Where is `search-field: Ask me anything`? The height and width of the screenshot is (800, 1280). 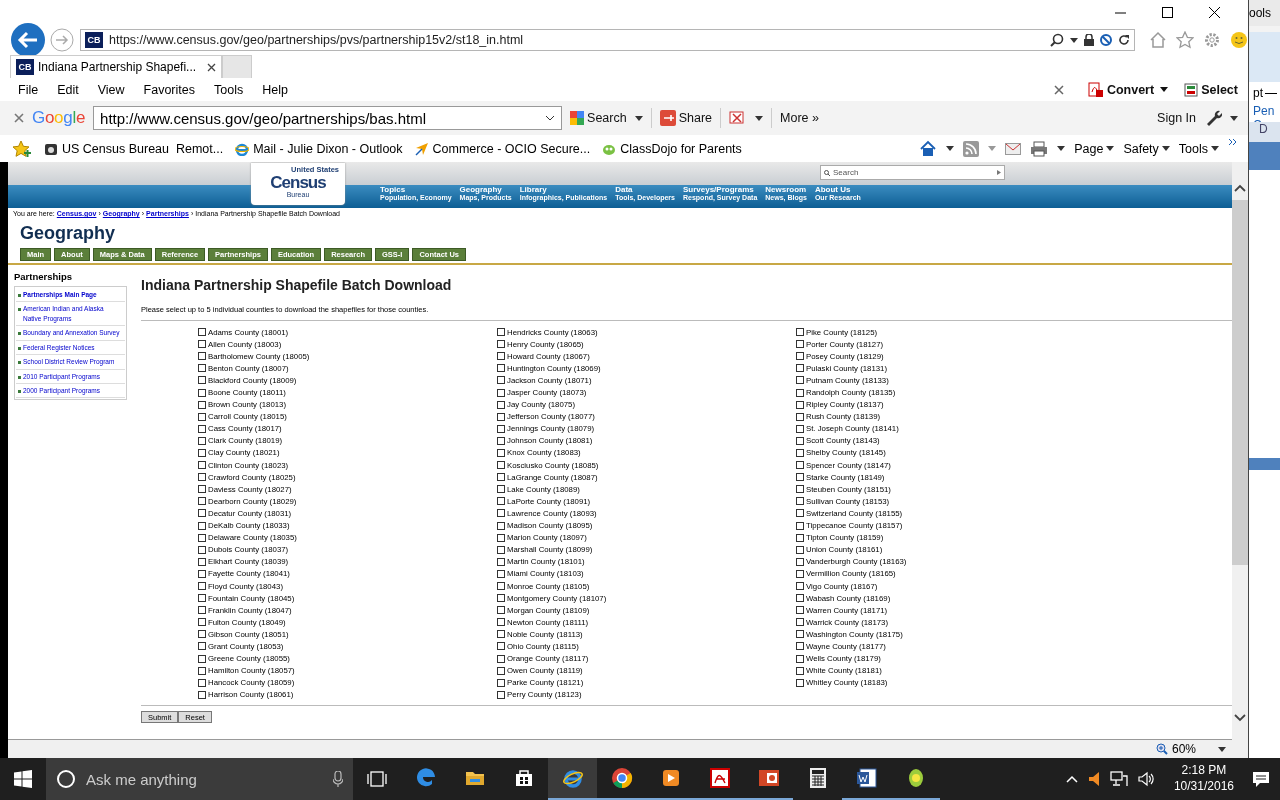 search-field: Ask me anything is located at coordinates (199, 779).